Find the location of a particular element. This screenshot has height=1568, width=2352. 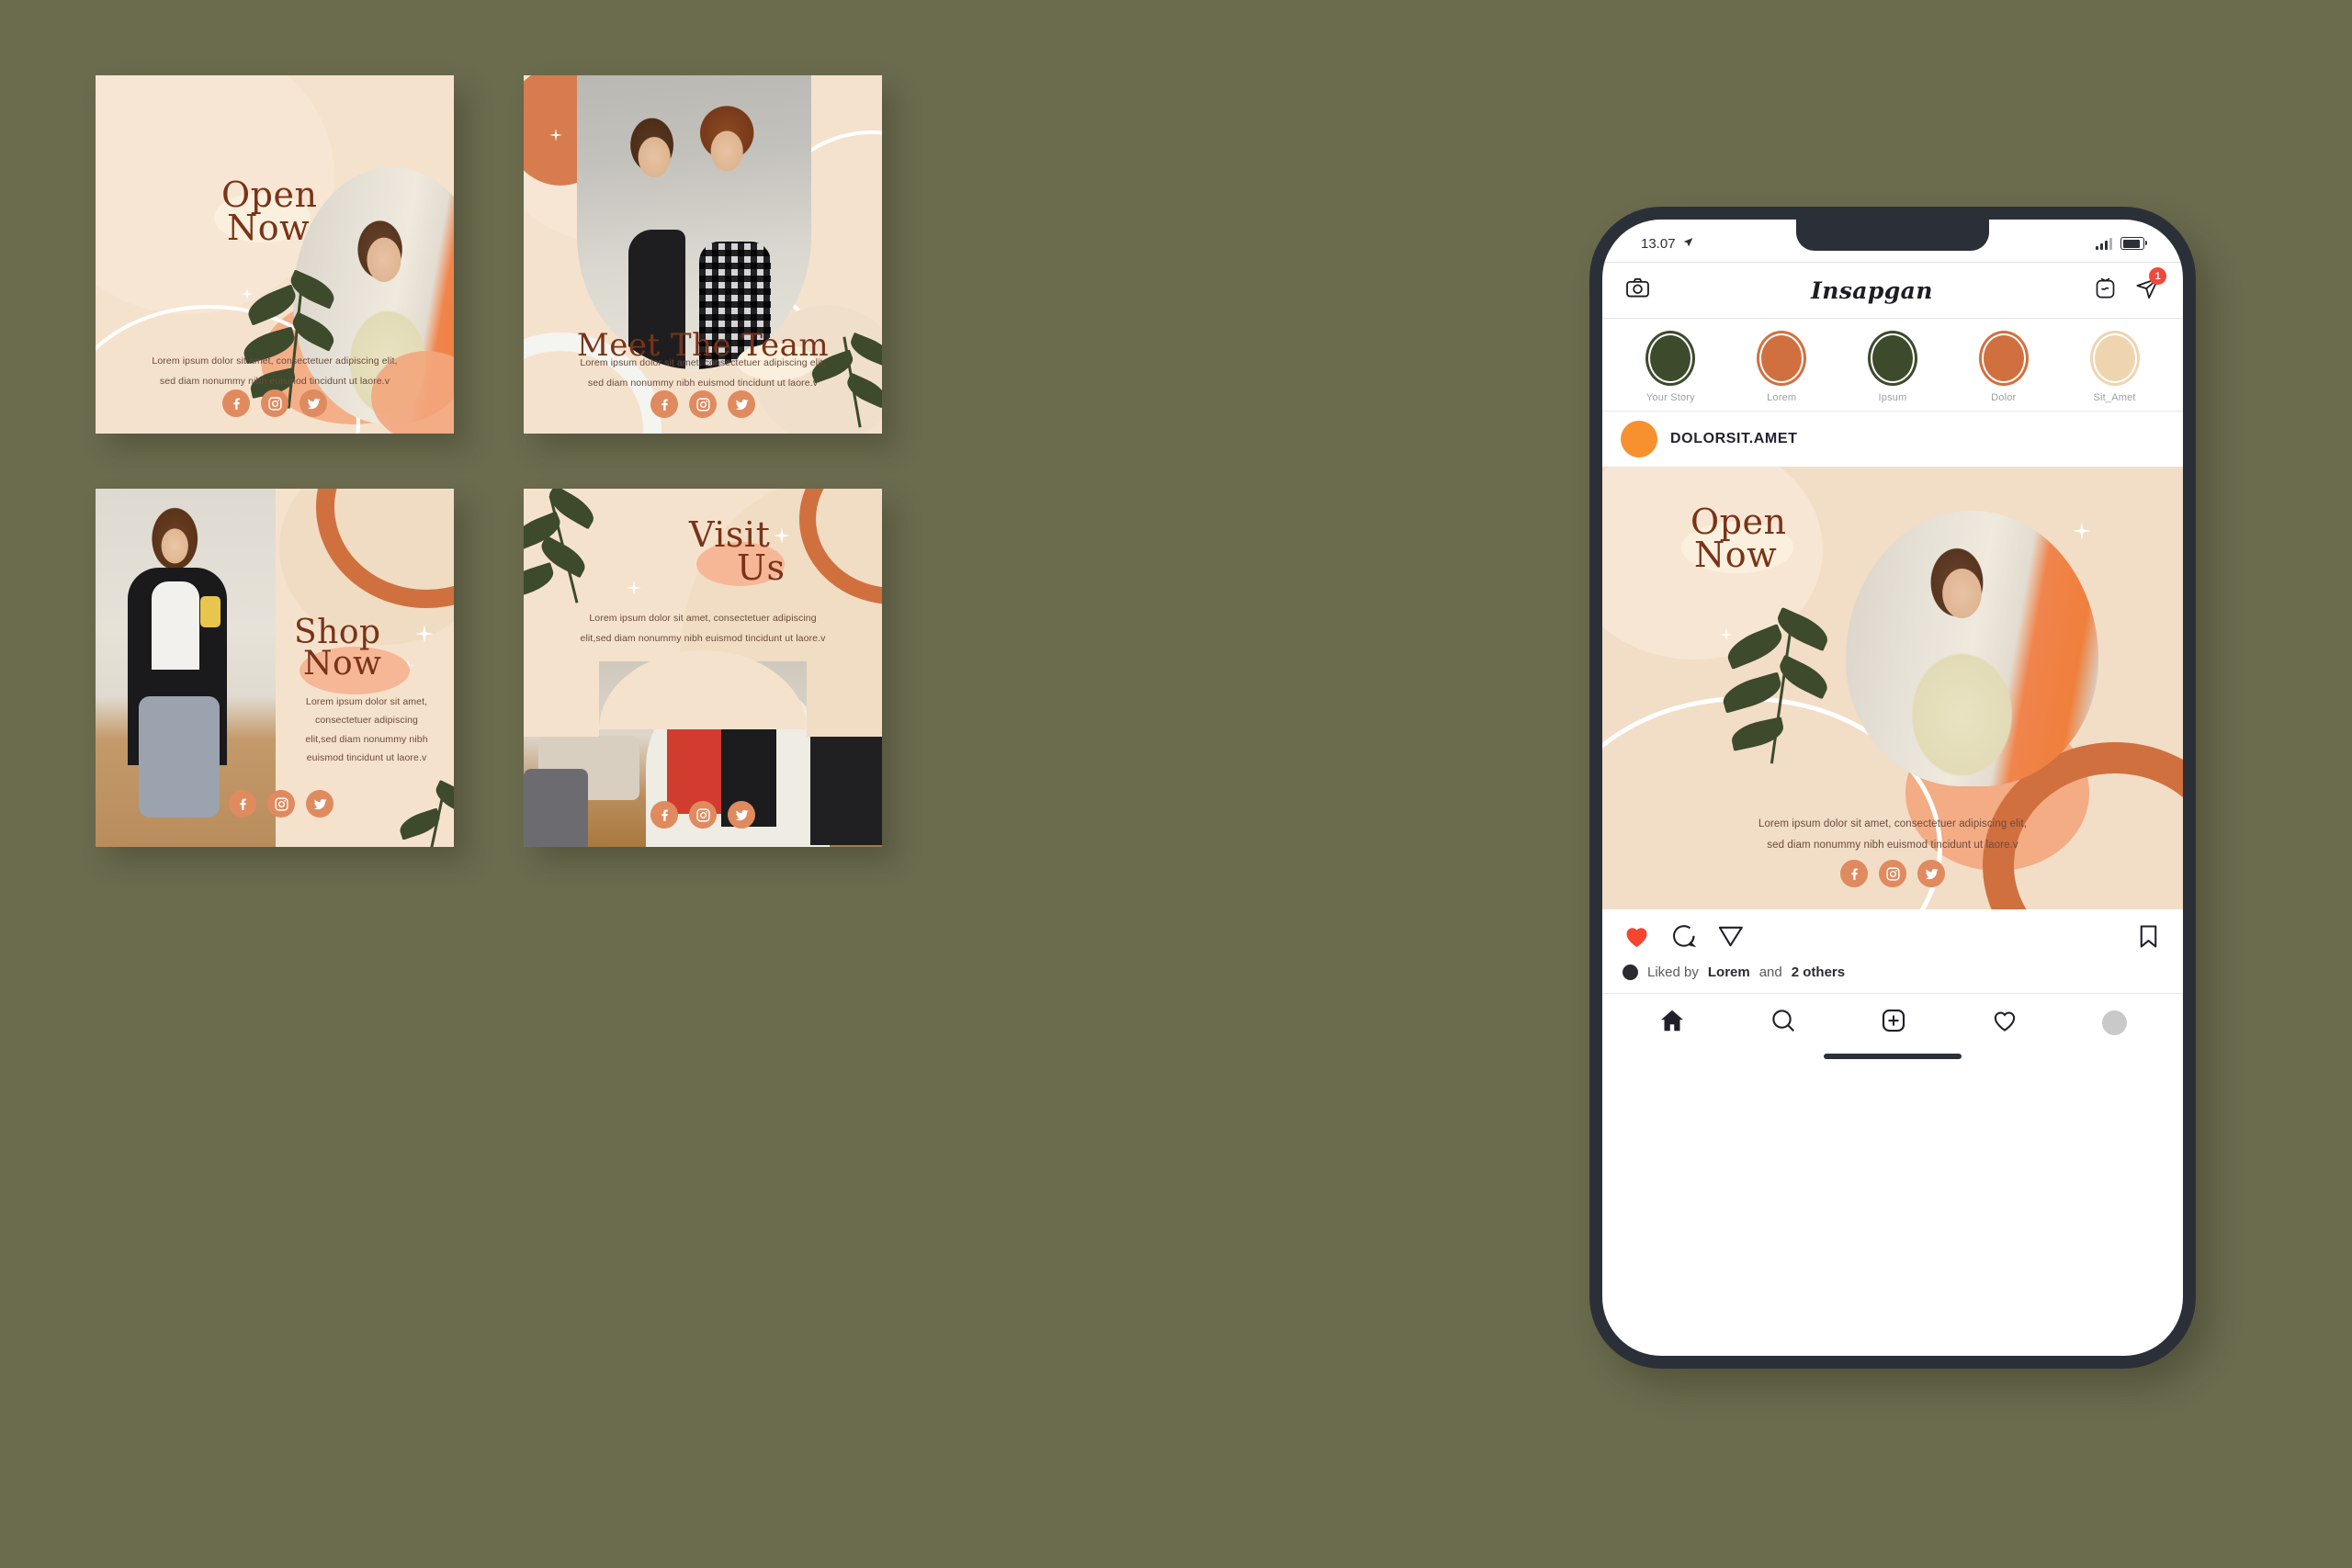

likes-middle: and is located at coordinates (1770, 972).